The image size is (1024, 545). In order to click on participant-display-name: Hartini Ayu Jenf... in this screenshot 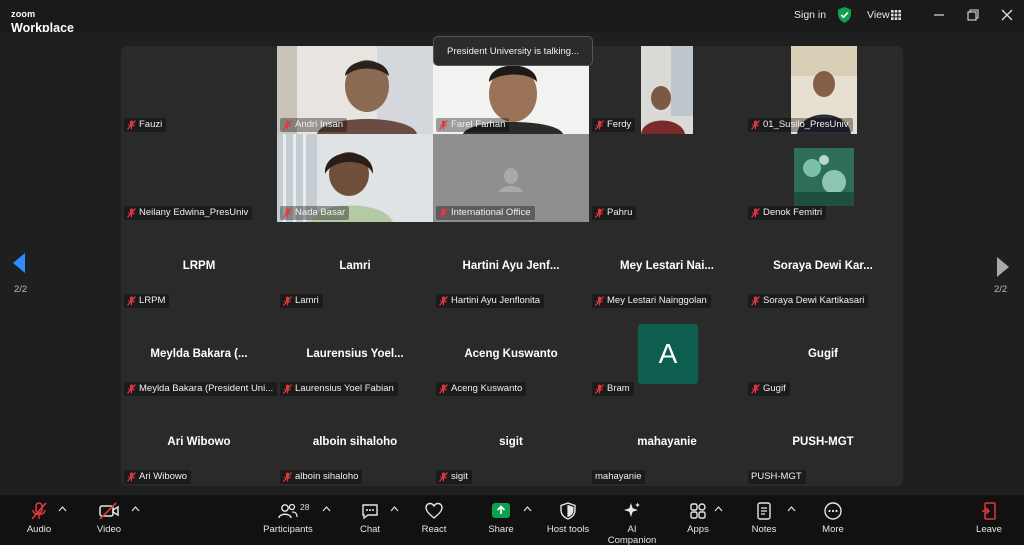, I will do `click(511, 266)`.